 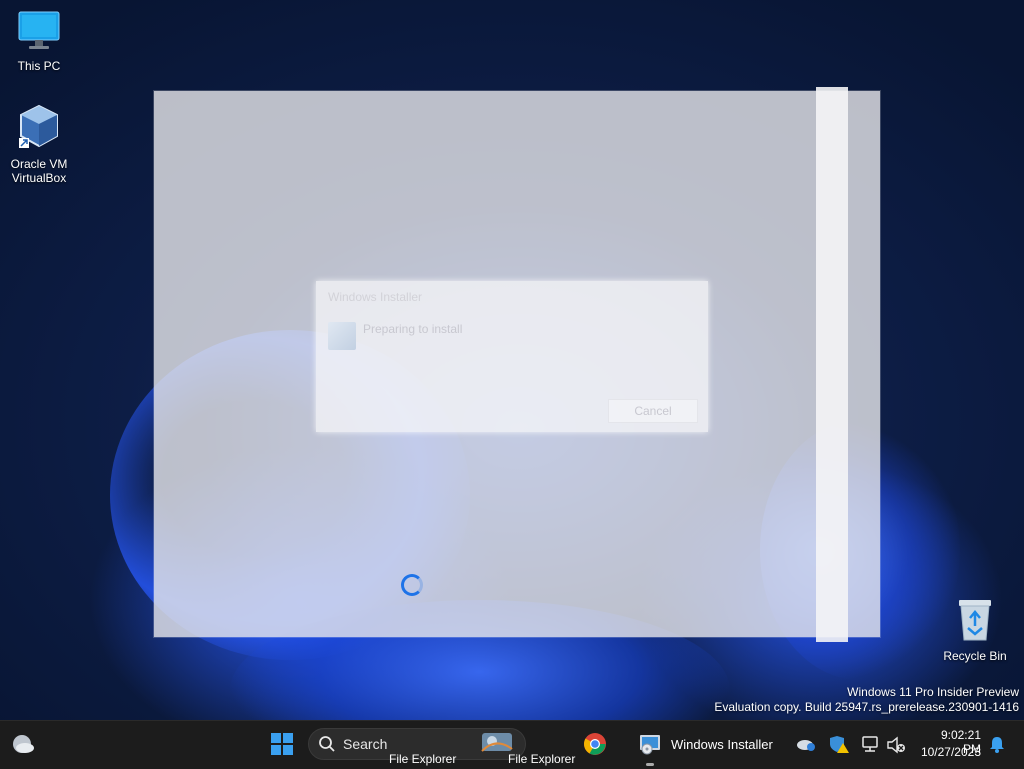 I want to click on security-warning-icon, so click(x=839, y=746).